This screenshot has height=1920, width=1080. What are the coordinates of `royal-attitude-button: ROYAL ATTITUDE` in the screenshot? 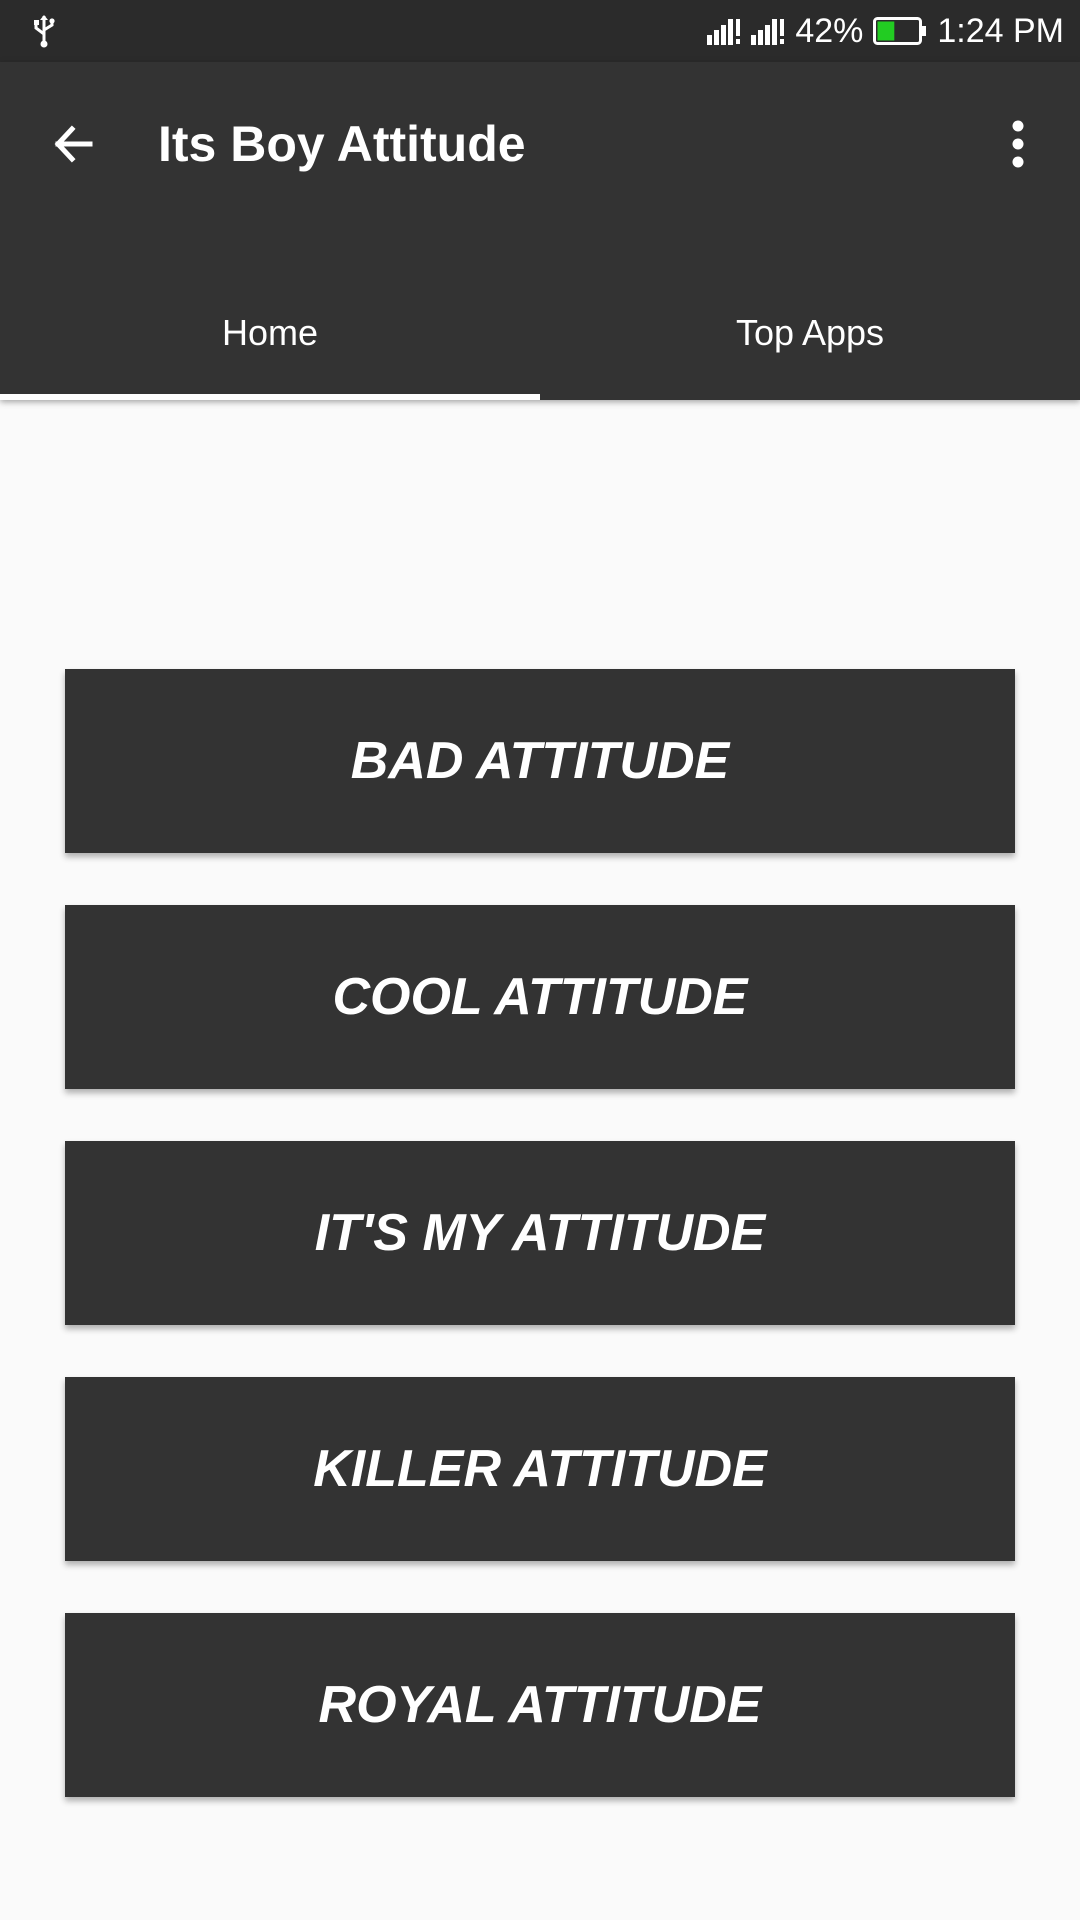 It's located at (540, 1705).